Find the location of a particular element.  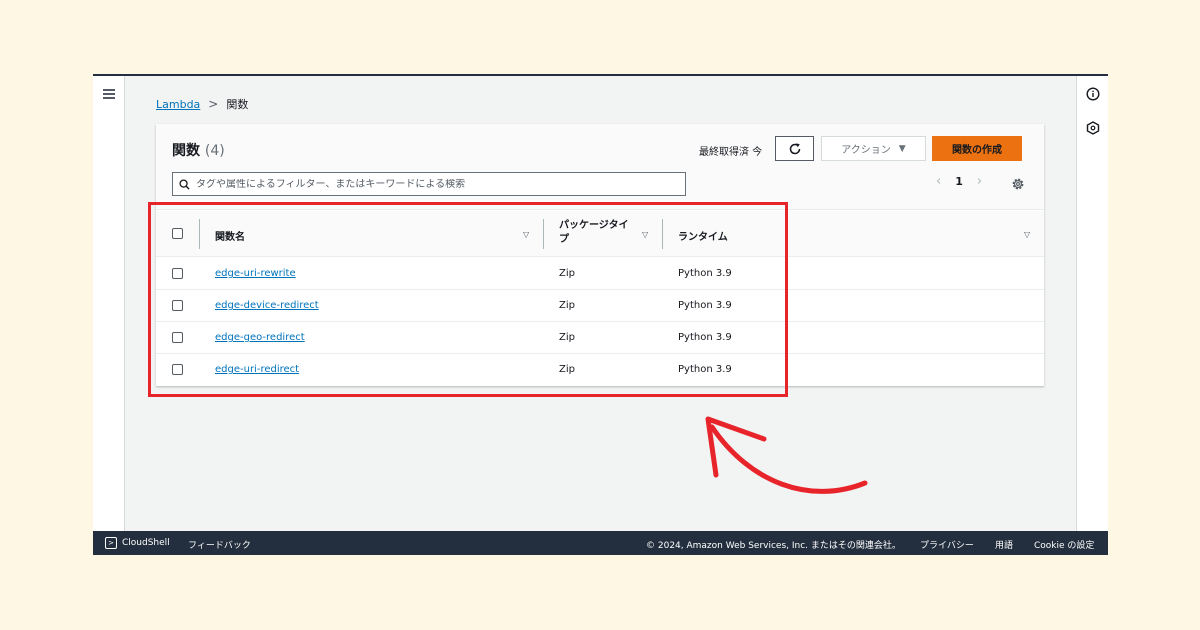

breadcrumb-lambda-link: Lambda is located at coordinates (178, 104).